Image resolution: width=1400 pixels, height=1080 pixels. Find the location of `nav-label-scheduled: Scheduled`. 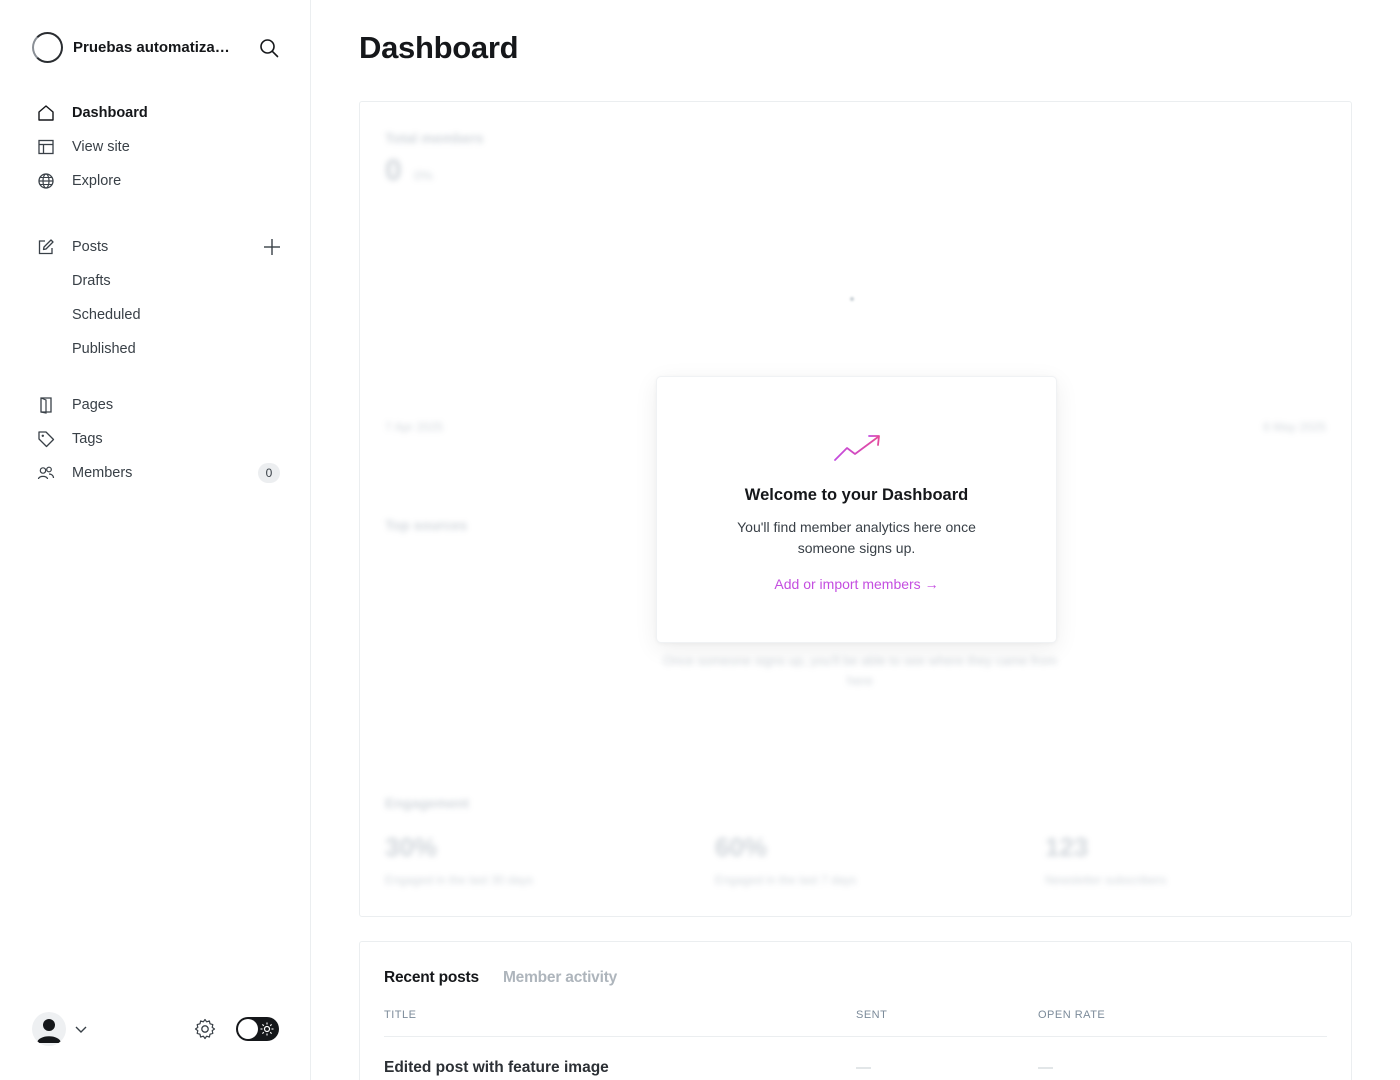

nav-label-scheduled: Scheduled is located at coordinates (106, 315).